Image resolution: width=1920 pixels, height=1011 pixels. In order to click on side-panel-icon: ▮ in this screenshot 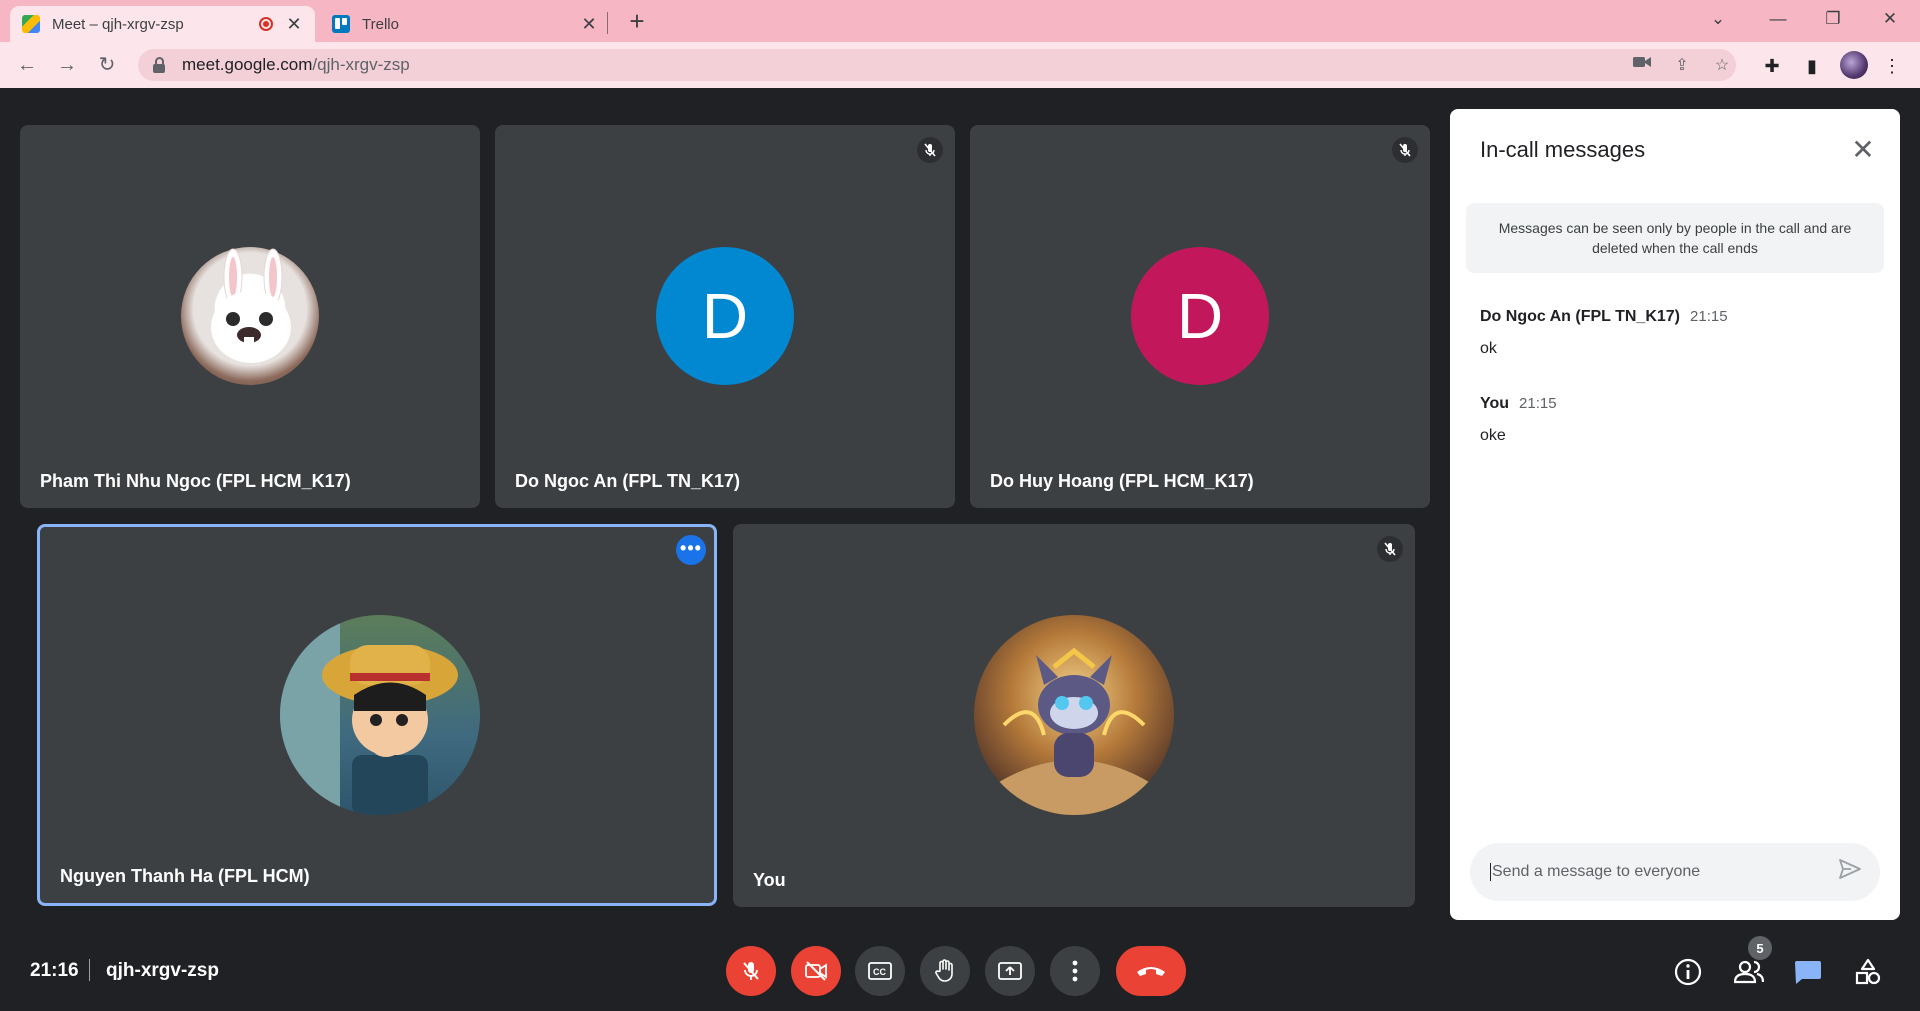, I will do `click(1812, 66)`.